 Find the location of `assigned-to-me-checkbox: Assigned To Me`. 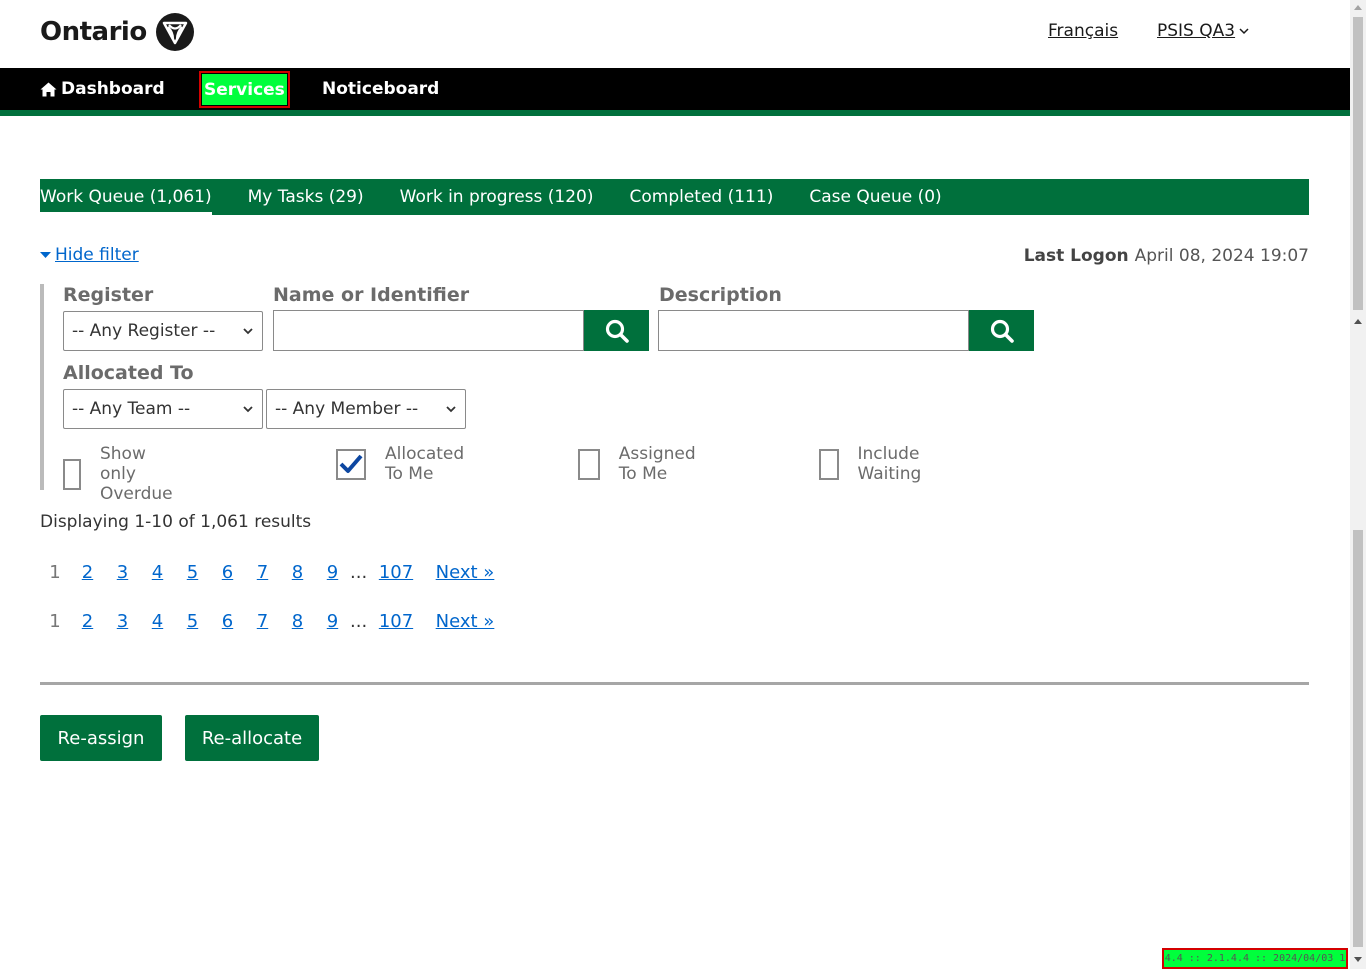

assigned-to-me-checkbox: Assigned To Me is located at coordinates (641, 464).